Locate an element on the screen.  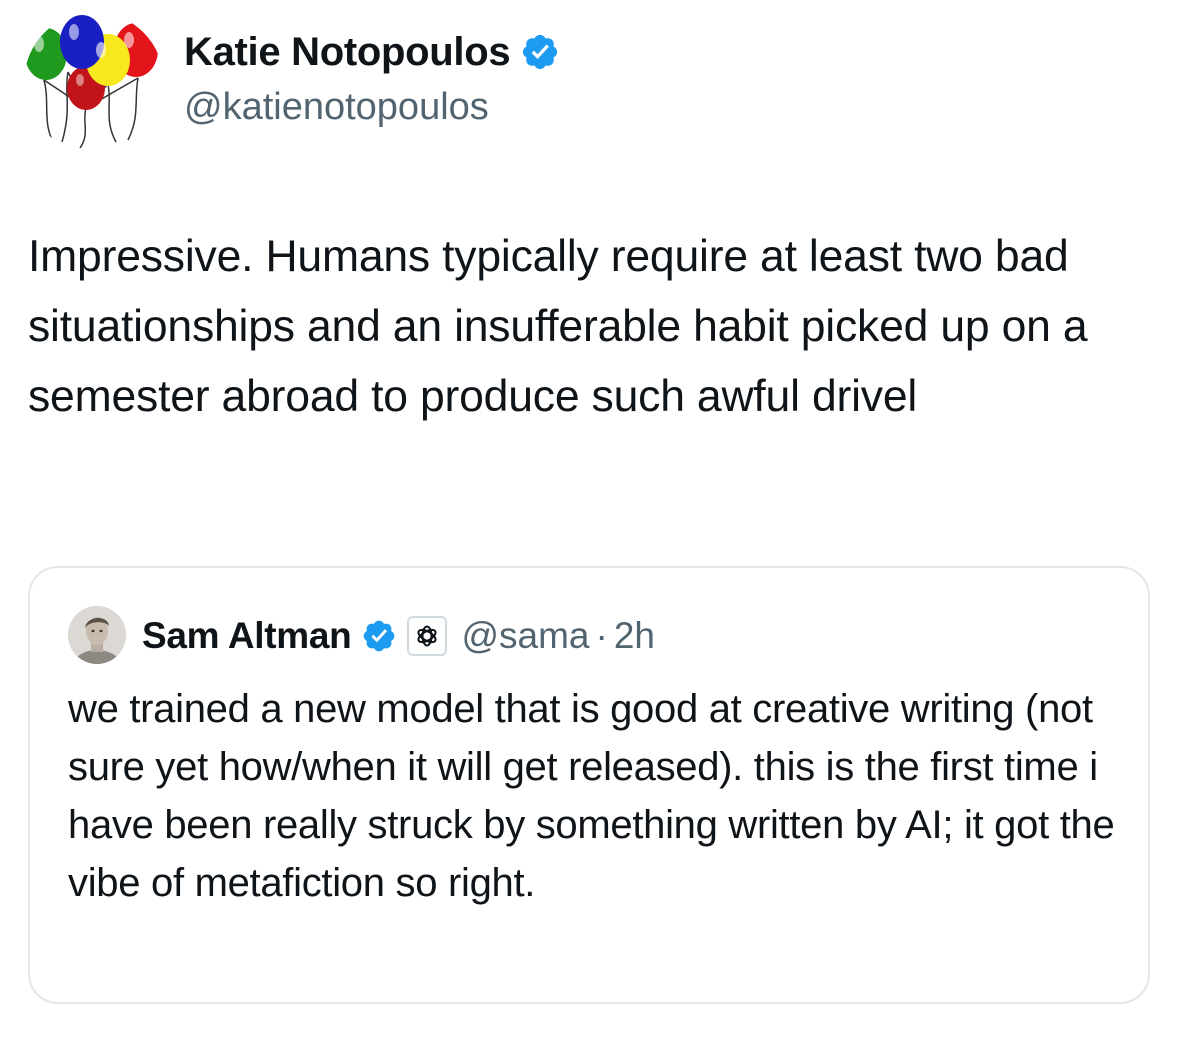
quoted-author-name: Sam Altman is located at coordinates (247, 636).